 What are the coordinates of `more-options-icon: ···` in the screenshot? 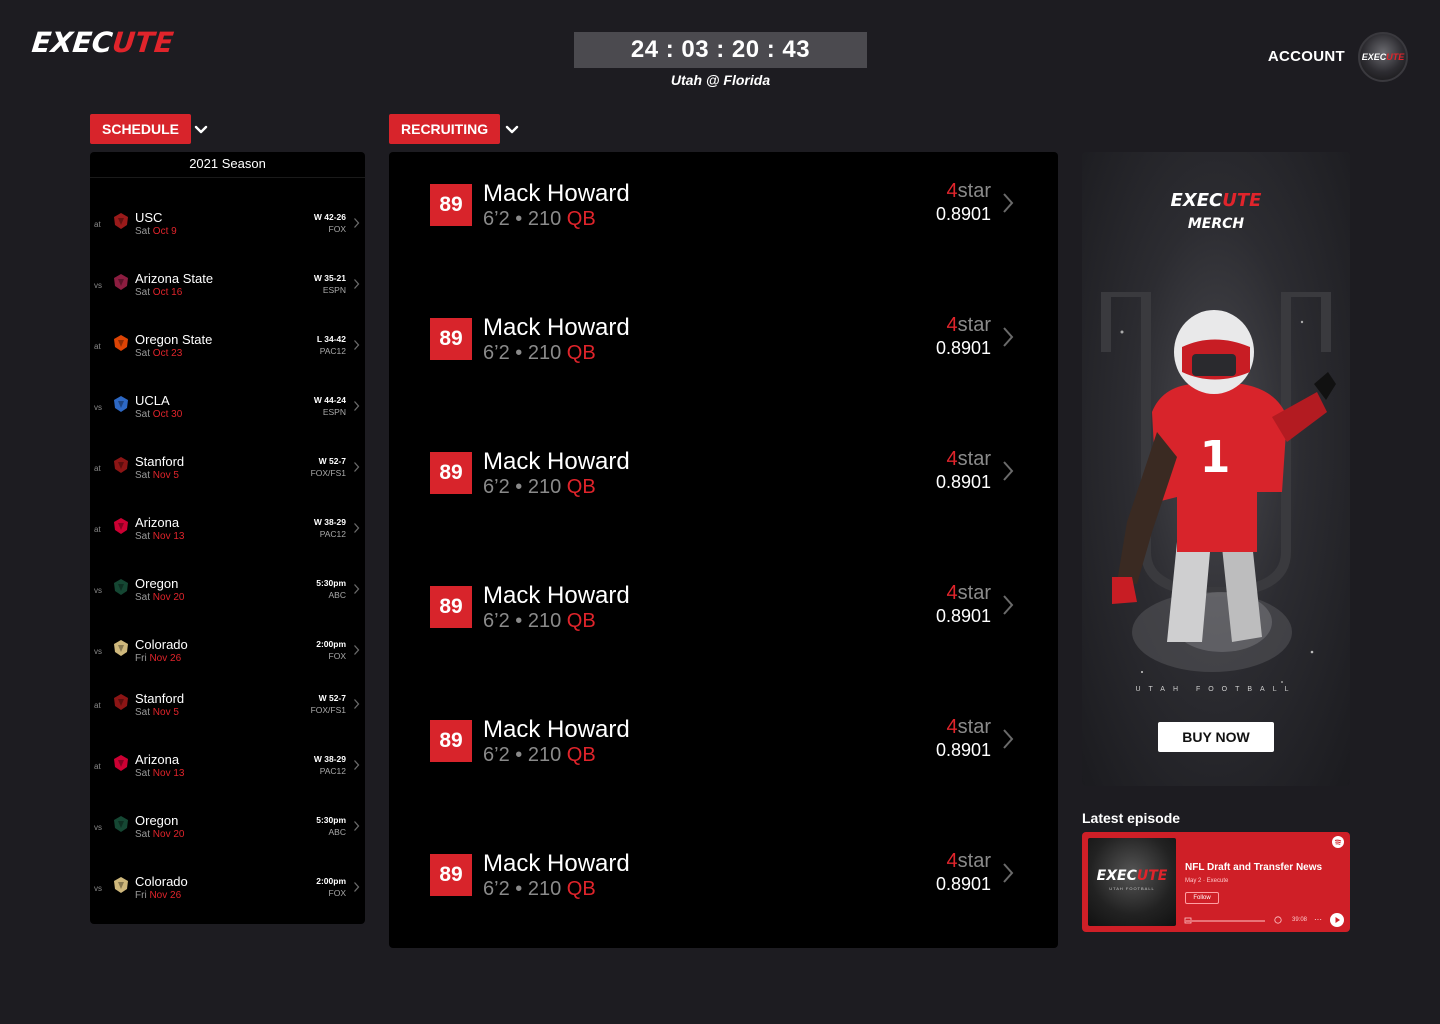 It's located at (1318, 919).